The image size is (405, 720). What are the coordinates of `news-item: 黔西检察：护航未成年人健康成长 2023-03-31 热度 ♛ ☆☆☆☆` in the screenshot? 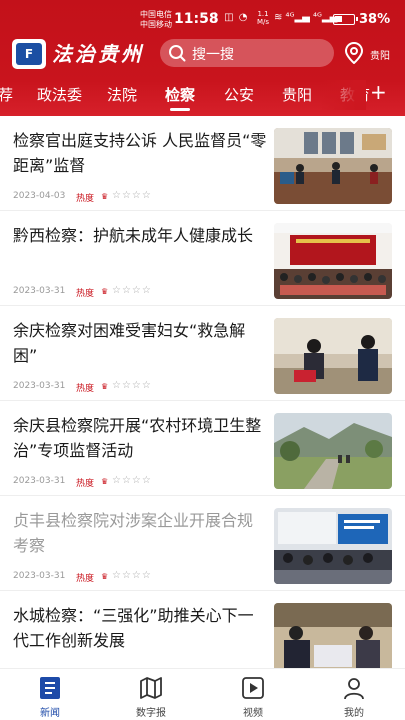 It's located at (202, 258).